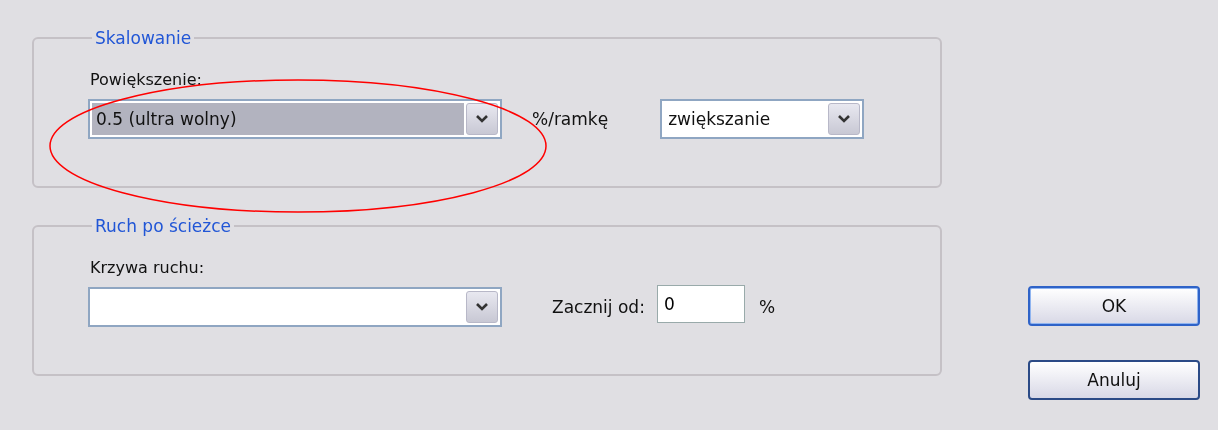 The width and height of the screenshot is (1218, 430). What do you see at coordinates (1114, 380) in the screenshot?
I see `cancel-button: Anuluj` at bounding box center [1114, 380].